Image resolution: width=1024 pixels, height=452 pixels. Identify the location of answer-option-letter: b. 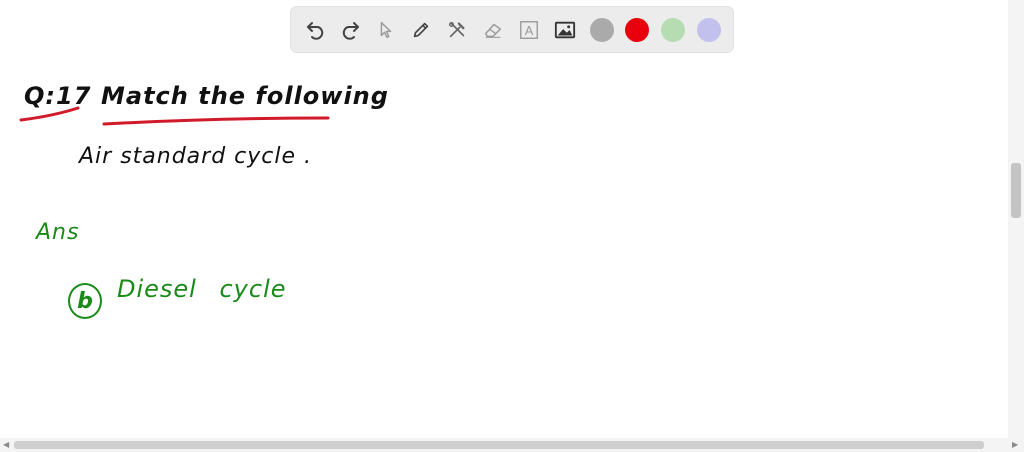
(85, 301).